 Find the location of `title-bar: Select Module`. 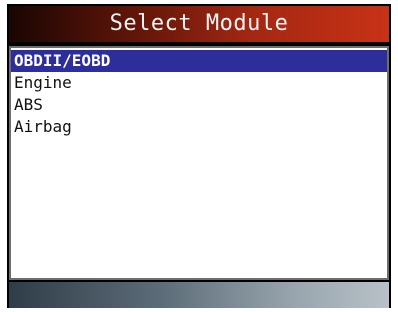

title-bar: Select Module is located at coordinates (199, 24).